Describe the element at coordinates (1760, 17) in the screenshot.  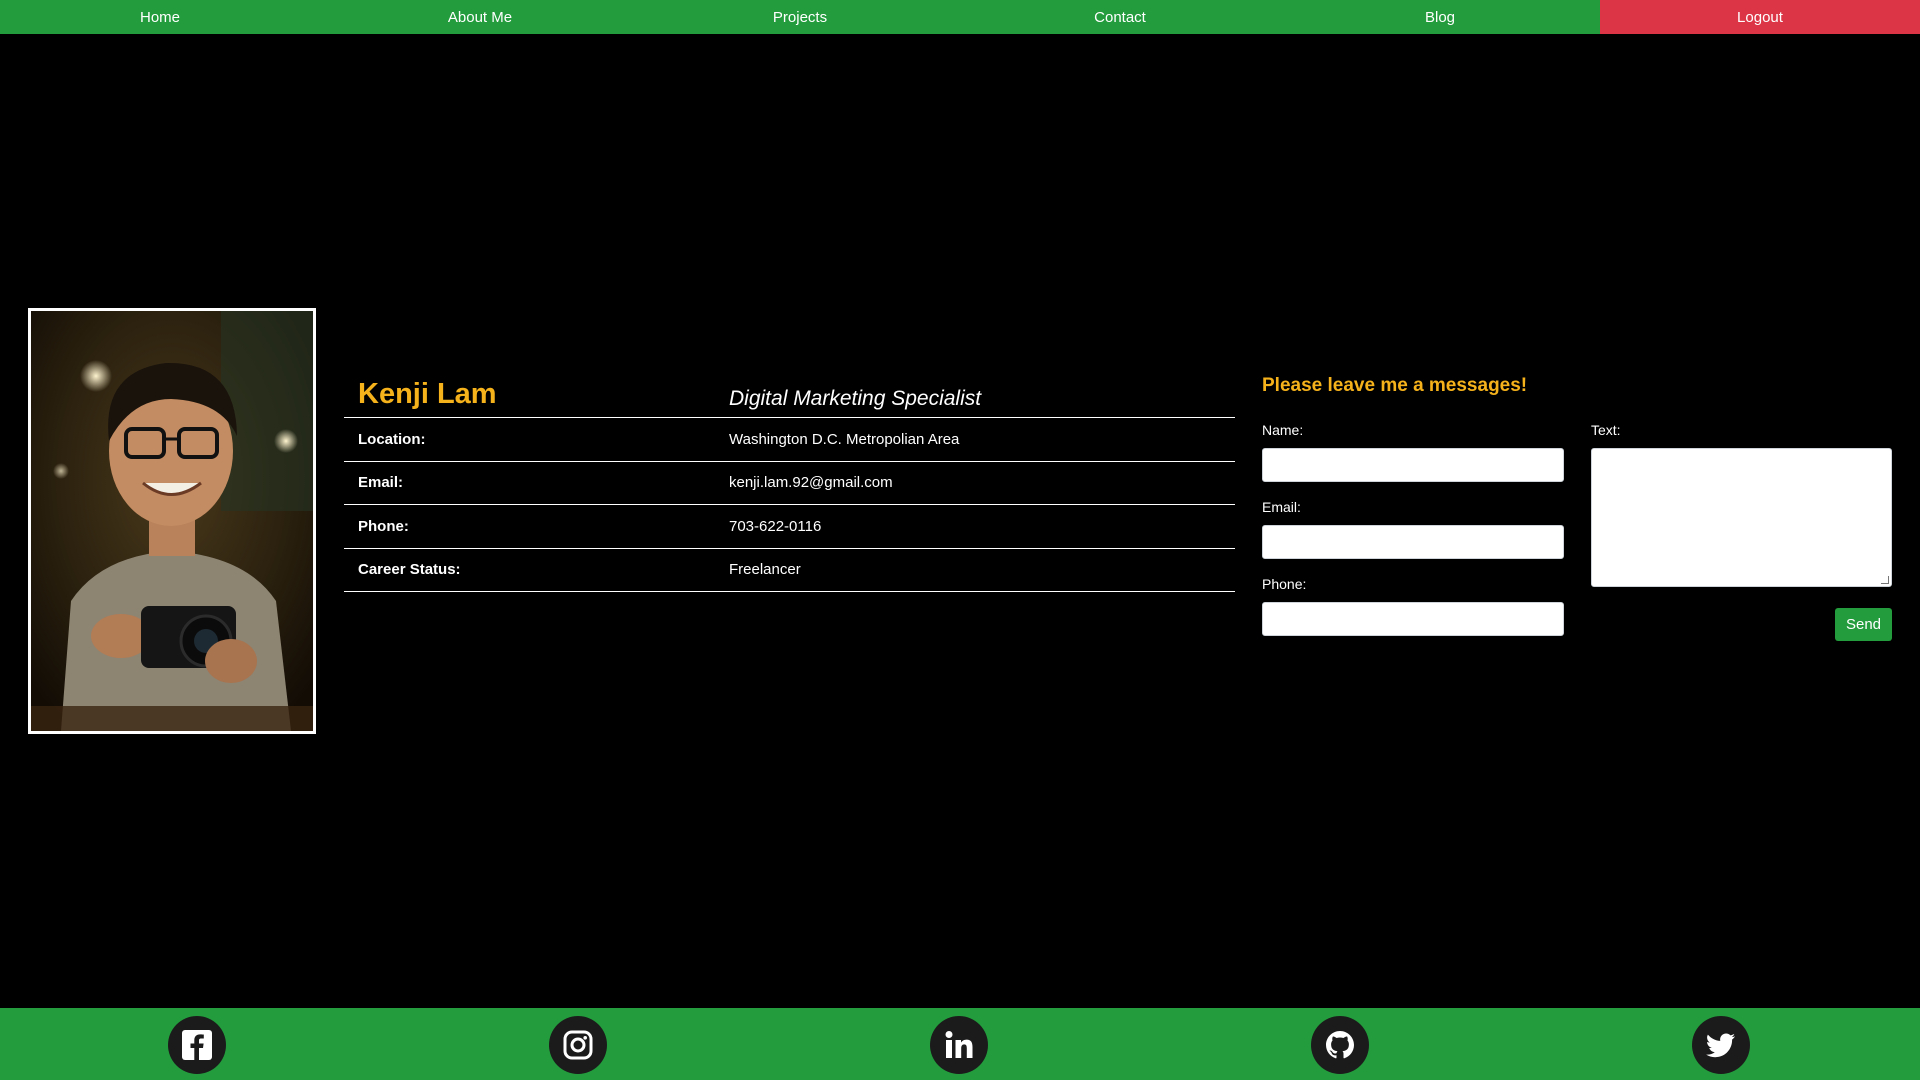
I see `logout-button: Logout` at that location.